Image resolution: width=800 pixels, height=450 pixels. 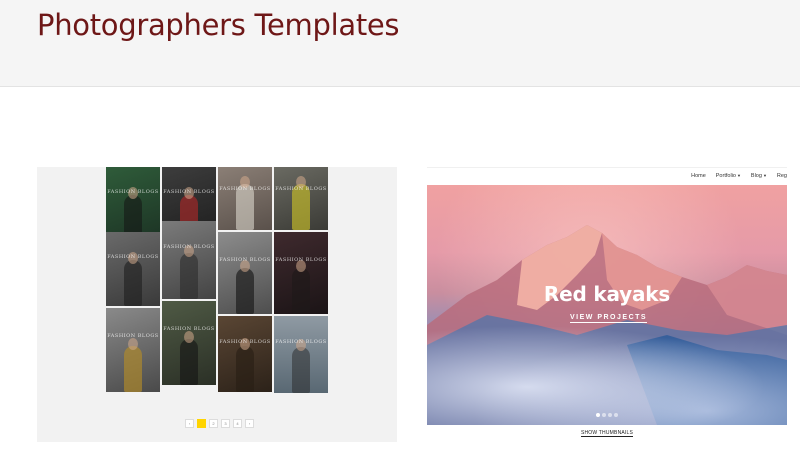 What do you see at coordinates (219, 423) in the screenshot?
I see `pagination: ‹ 2 3 4 ›` at bounding box center [219, 423].